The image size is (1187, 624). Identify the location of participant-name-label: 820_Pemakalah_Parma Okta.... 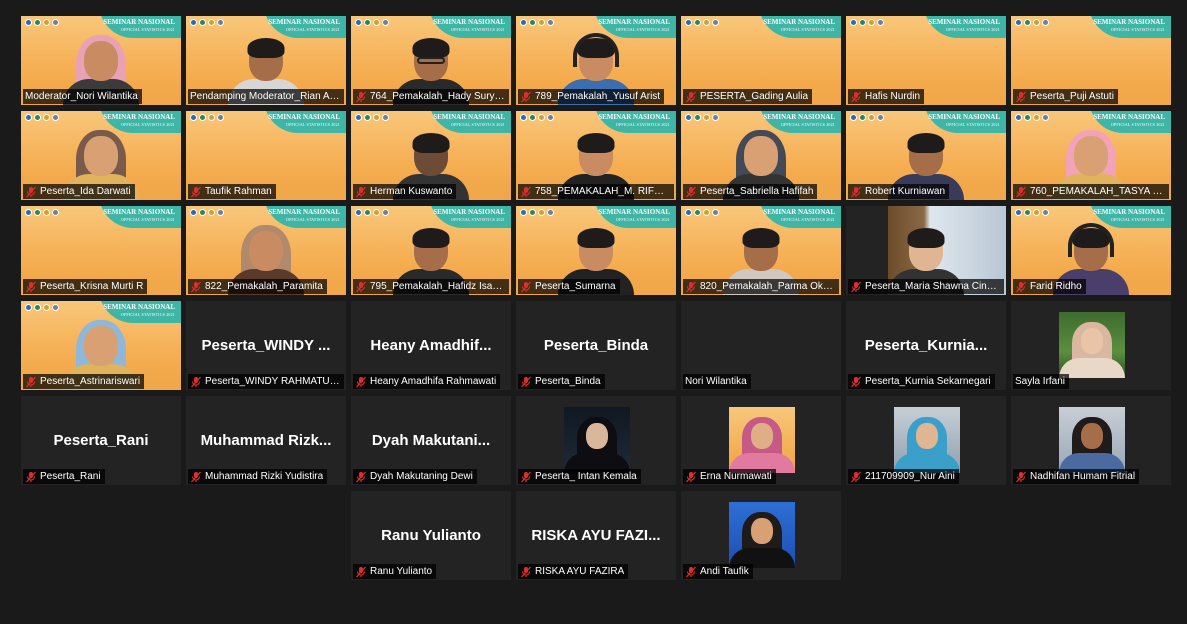
(761, 286).